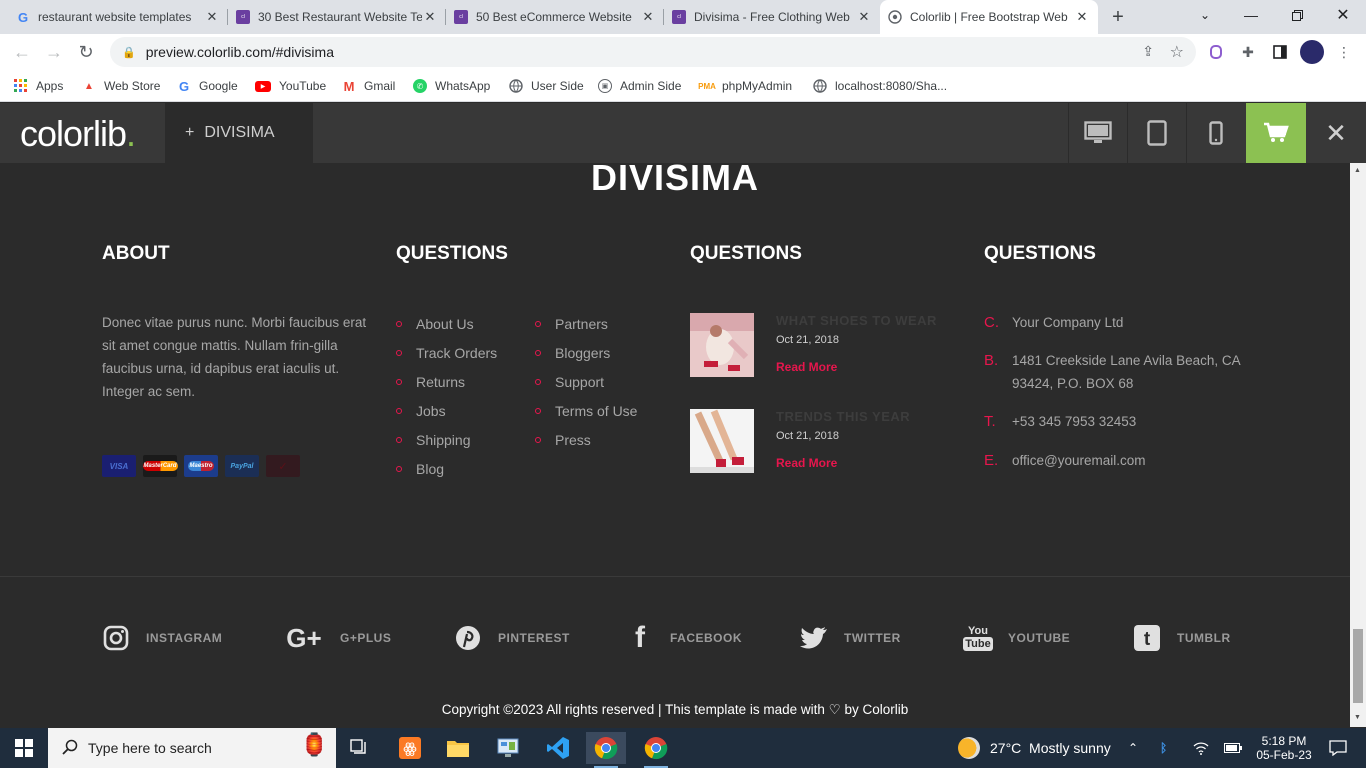 The height and width of the screenshot is (768, 1366). What do you see at coordinates (512, 638) in the screenshot?
I see `social-pinterest: PINTEREST` at bounding box center [512, 638].